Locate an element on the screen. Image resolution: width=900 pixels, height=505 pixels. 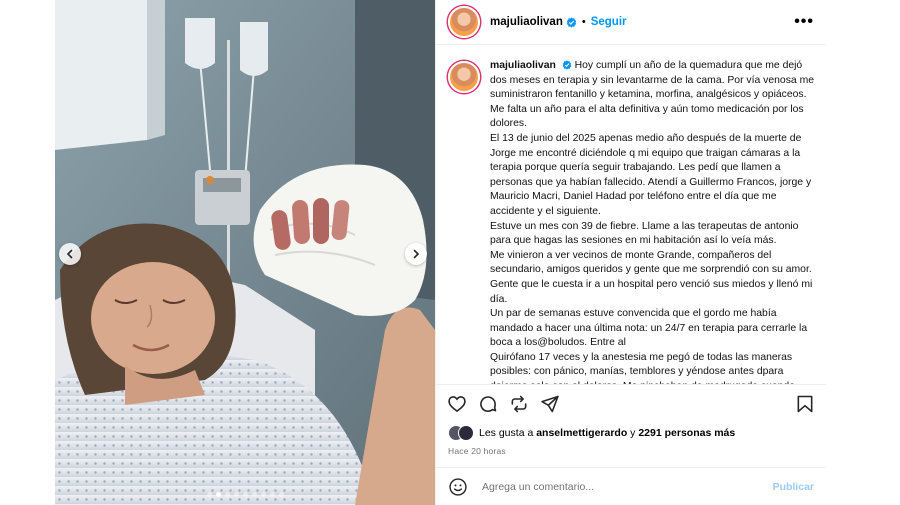
comment-input is located at coordinates (626, 486).